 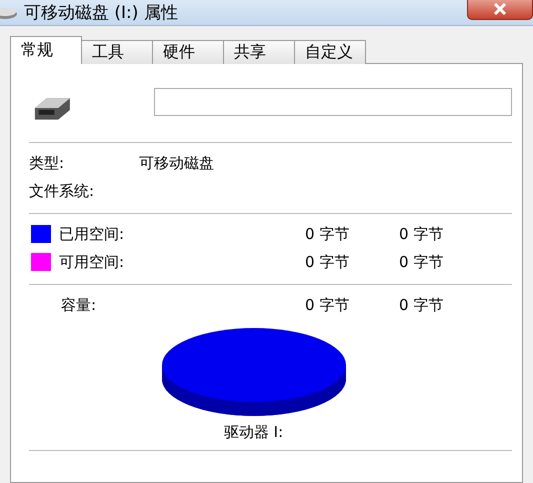 I want to click on capacity-label: 容量:, so click(x=78, y=305).